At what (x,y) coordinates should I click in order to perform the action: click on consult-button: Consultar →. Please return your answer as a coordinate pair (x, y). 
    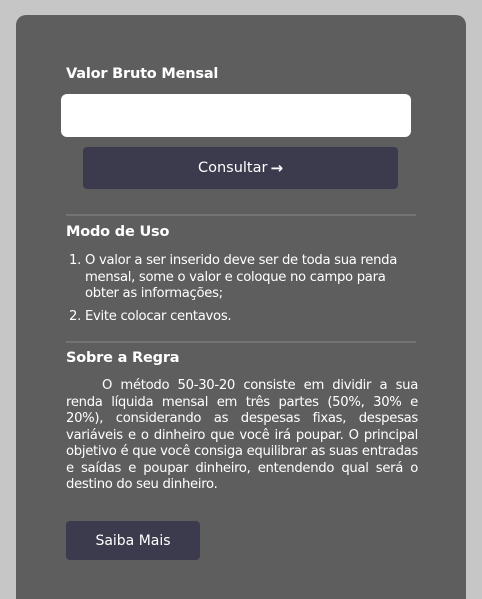
    Looking at the image, I should click on (240, 168).